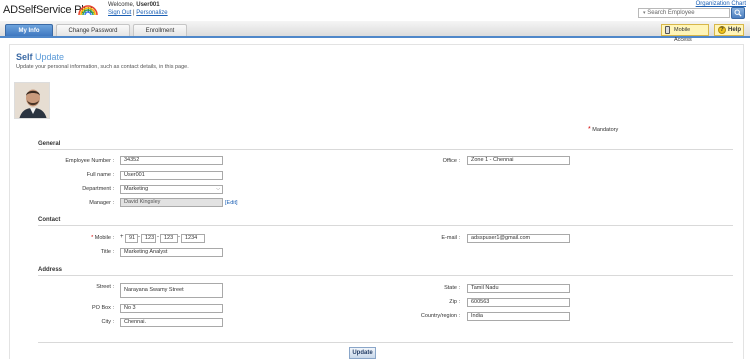 The width and height of the screenshot is (750, 359). What do you see at coordinates (50, 270) in the screenshot?
I see `section-address: Address` at bounding box center [50, 270].